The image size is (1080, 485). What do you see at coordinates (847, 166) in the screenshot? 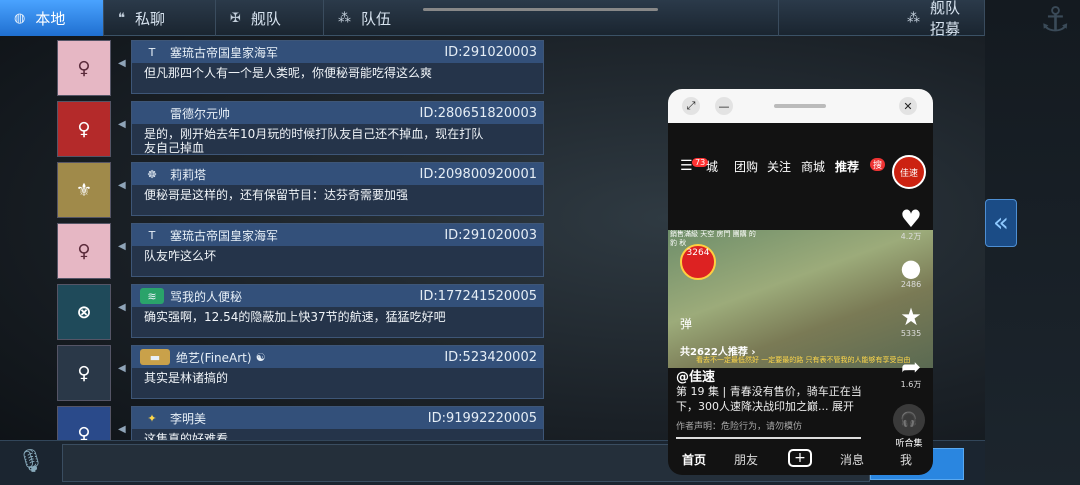
I see `nav-recommend: 推荐` at bounding box center [847, 166].